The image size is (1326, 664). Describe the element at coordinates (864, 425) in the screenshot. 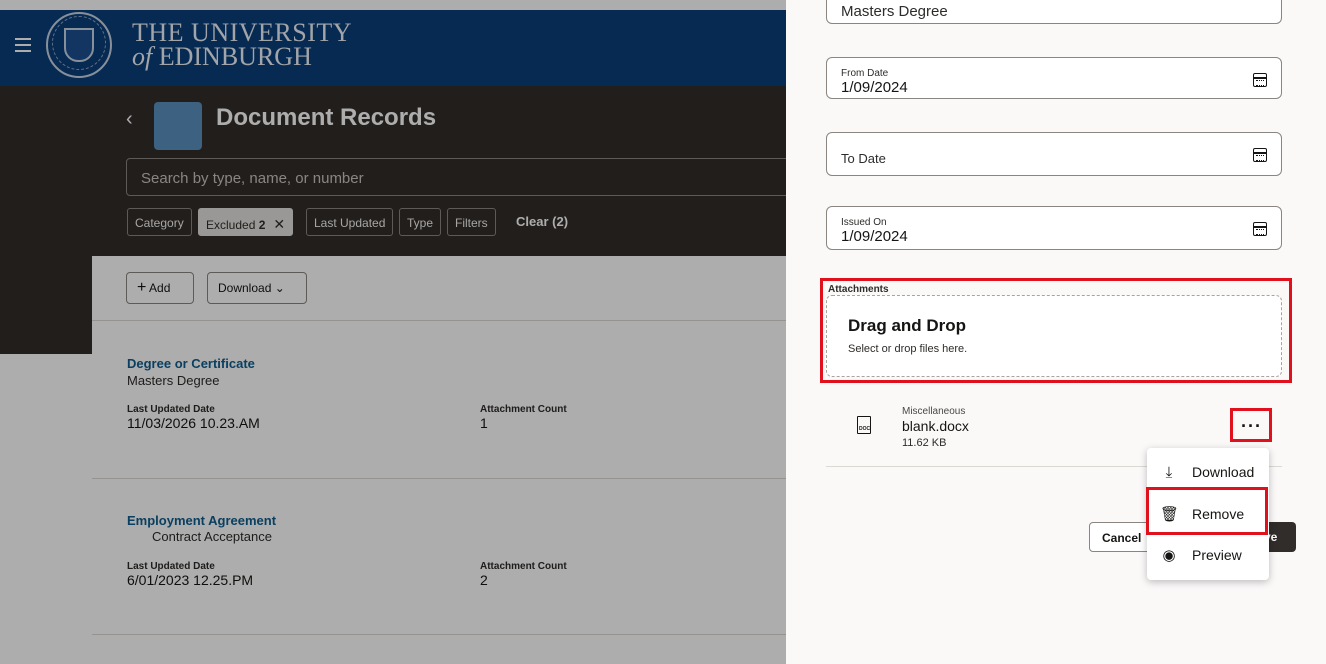

I see `document-file-icon: DOC` at that location.